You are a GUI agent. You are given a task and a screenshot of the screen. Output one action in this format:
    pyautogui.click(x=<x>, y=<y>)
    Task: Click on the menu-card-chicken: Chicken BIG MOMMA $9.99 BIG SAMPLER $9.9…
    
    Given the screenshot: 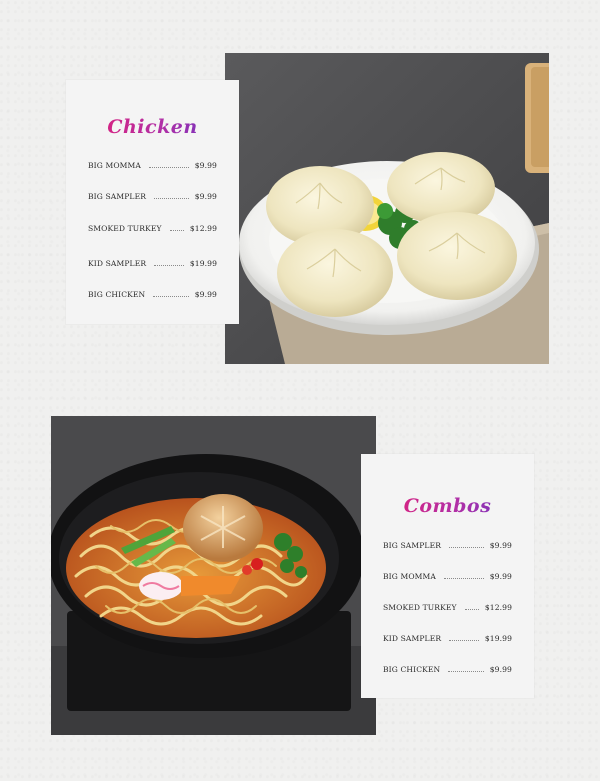 What is the action you would take?
    pyautogui.click(x=152, y=202)
    